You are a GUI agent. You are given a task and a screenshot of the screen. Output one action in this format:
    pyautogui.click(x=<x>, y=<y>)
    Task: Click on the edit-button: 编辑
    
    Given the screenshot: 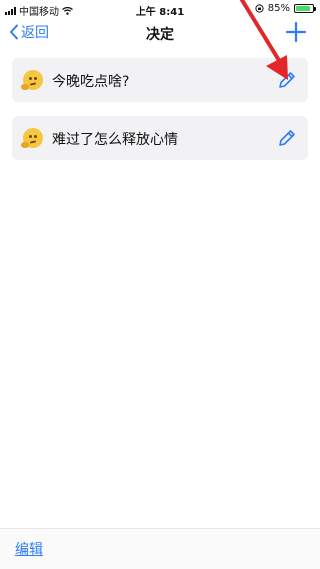 What is the action you would take?
    pyautogui.click(x=29, y=549)
    